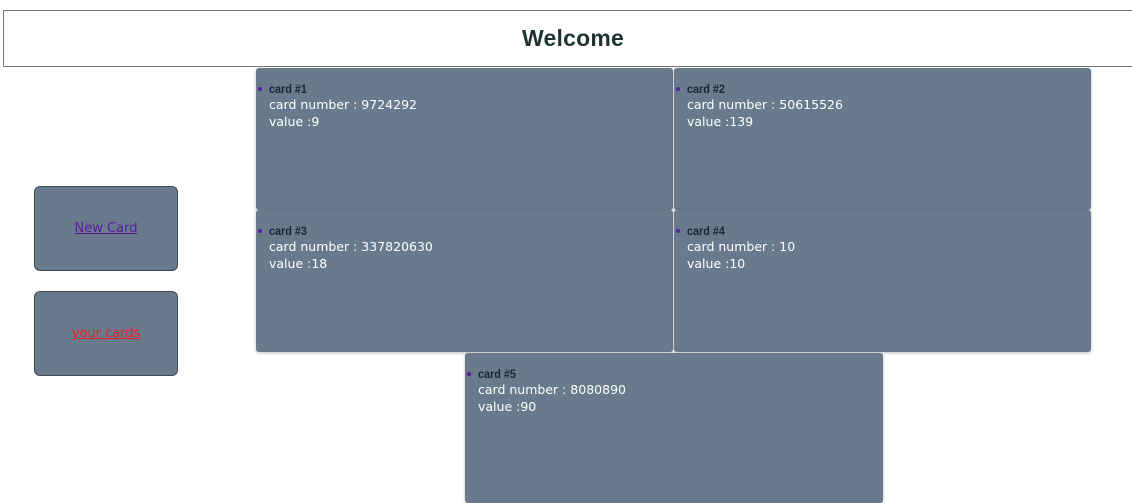 Image resolution: width=1132 pixels, height=503 pixels. What do you see at coordinates (288, 89) in the screenshot?
I see `card-title: card #1` at bounding box center [288, 89].